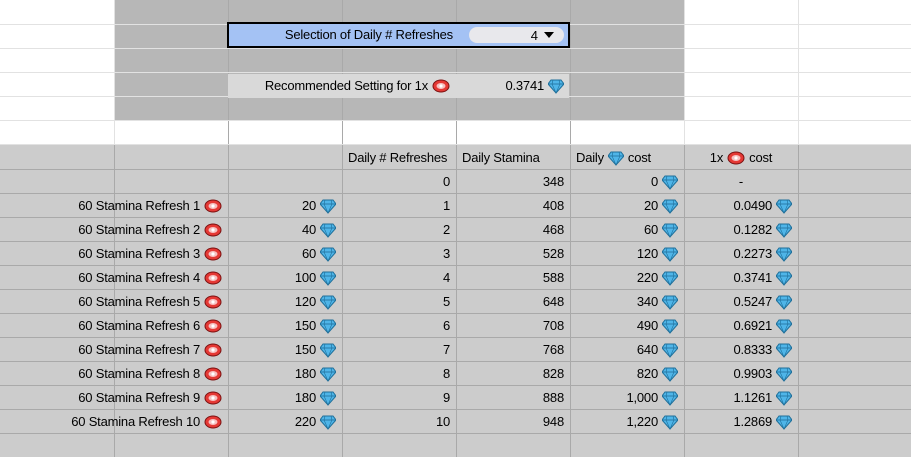  What do you see at coordinates (741, 230) in the screenshot?
I see `onex-cost-cell: 0.1282` at bounding box center [741, 230].